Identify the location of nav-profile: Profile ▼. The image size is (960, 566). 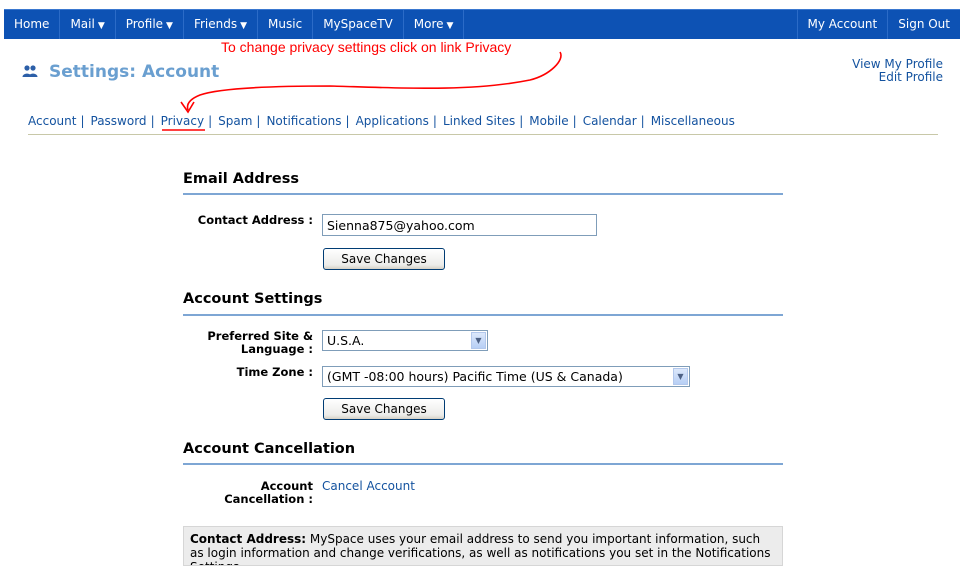
(150, 24).